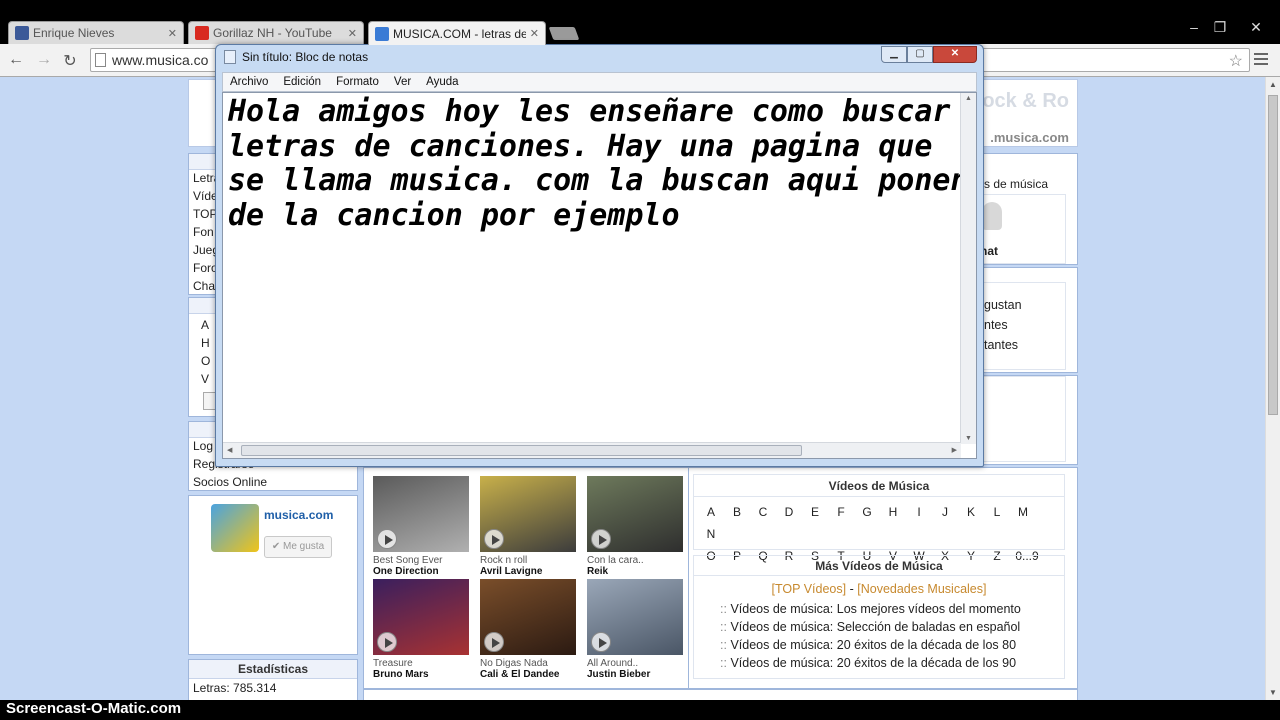  Describe the element at coordinates (635, 674) in the screenshot. I see `video-artist: Justin Bieber` at that location.